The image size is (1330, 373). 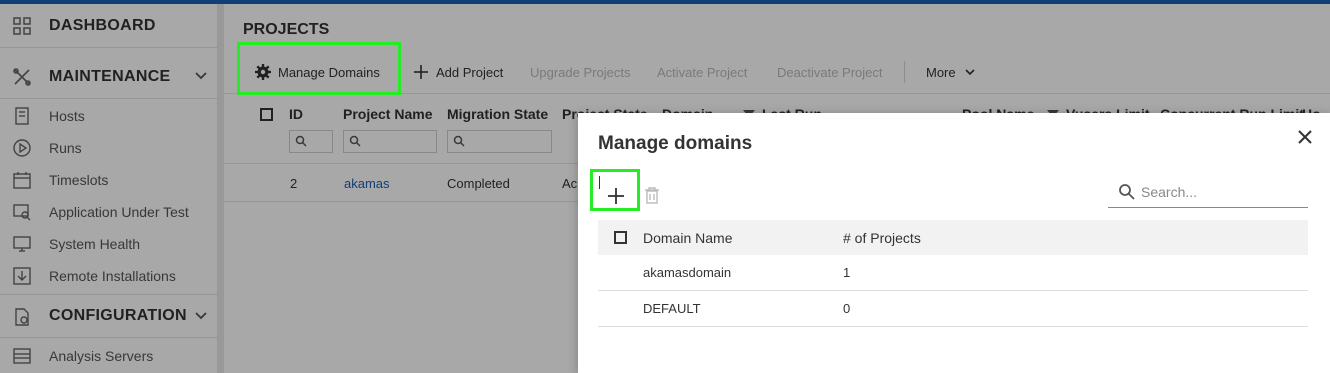 I want to click on annotation-highlight-add-domain, so click(x=615, y=190).